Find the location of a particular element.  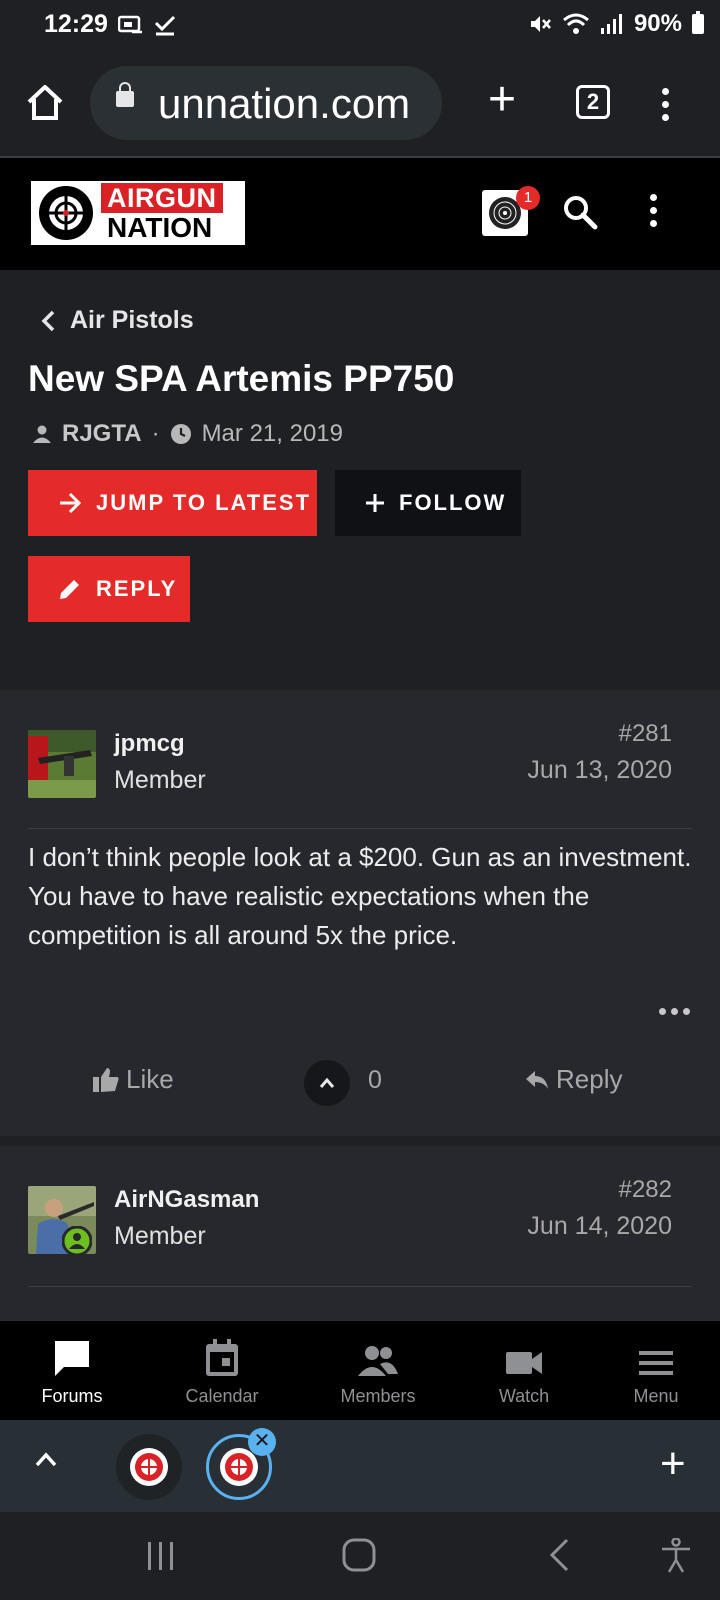

post: AirNGasman Member #282 Jun 14, 2020 is located at coordinates (360, 1233).